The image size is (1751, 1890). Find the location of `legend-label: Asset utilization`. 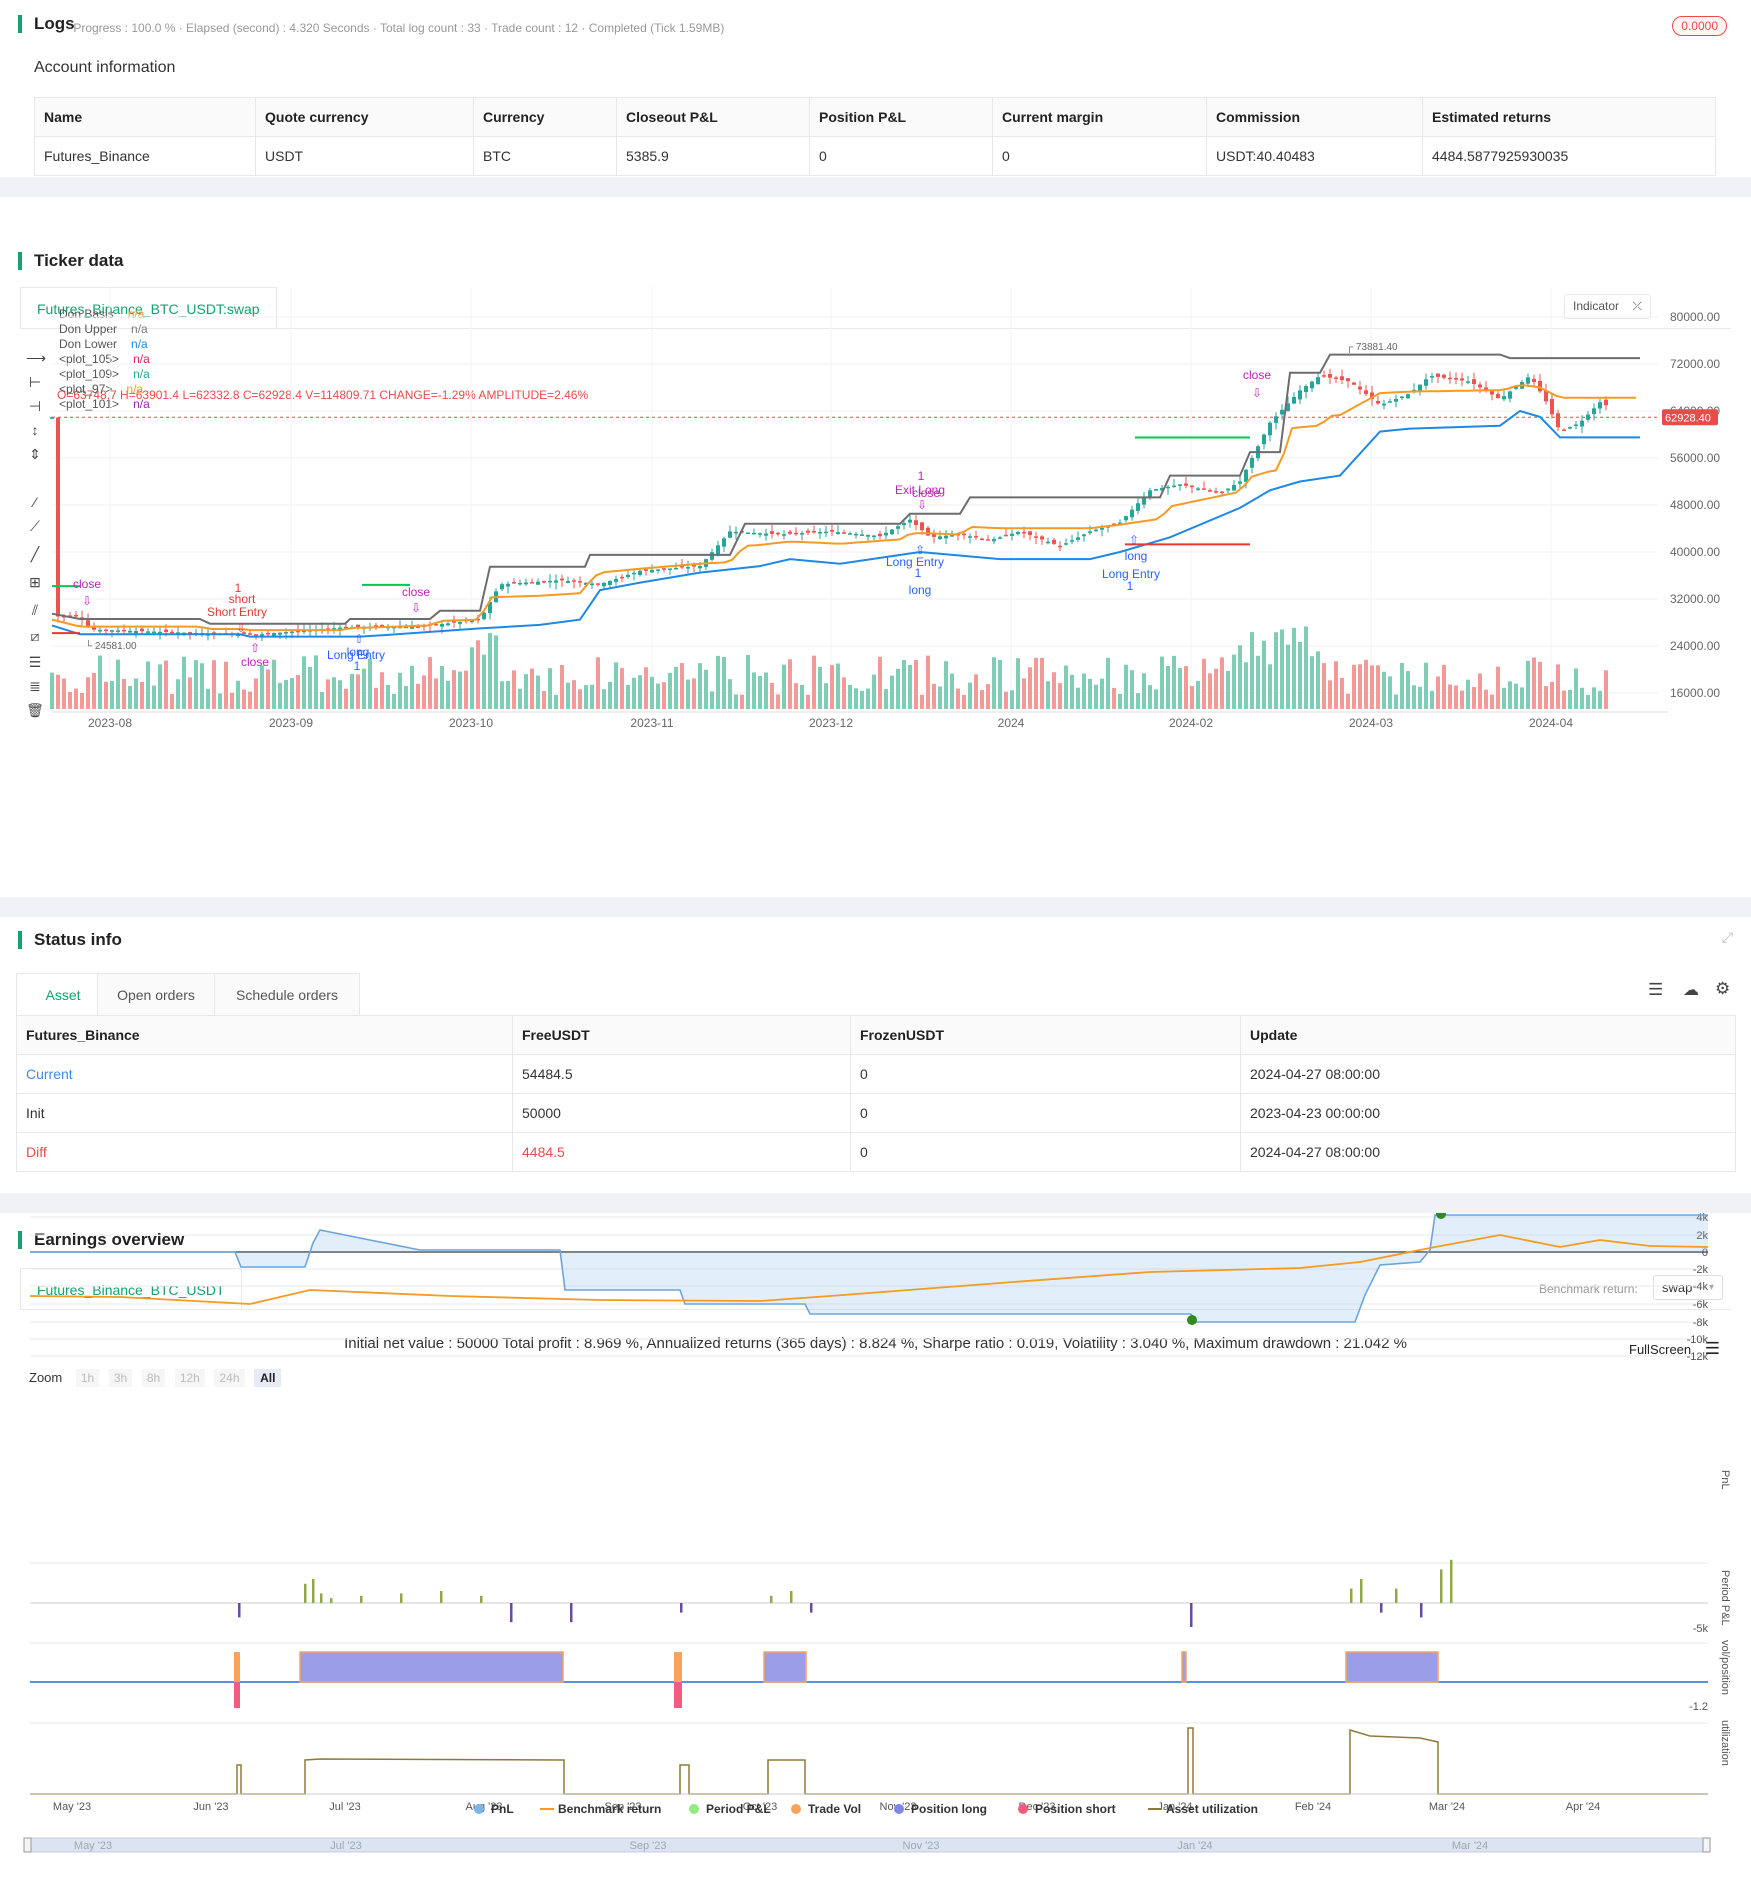

legend-label: Asset utilization is located at coordinates (1212, 1809).